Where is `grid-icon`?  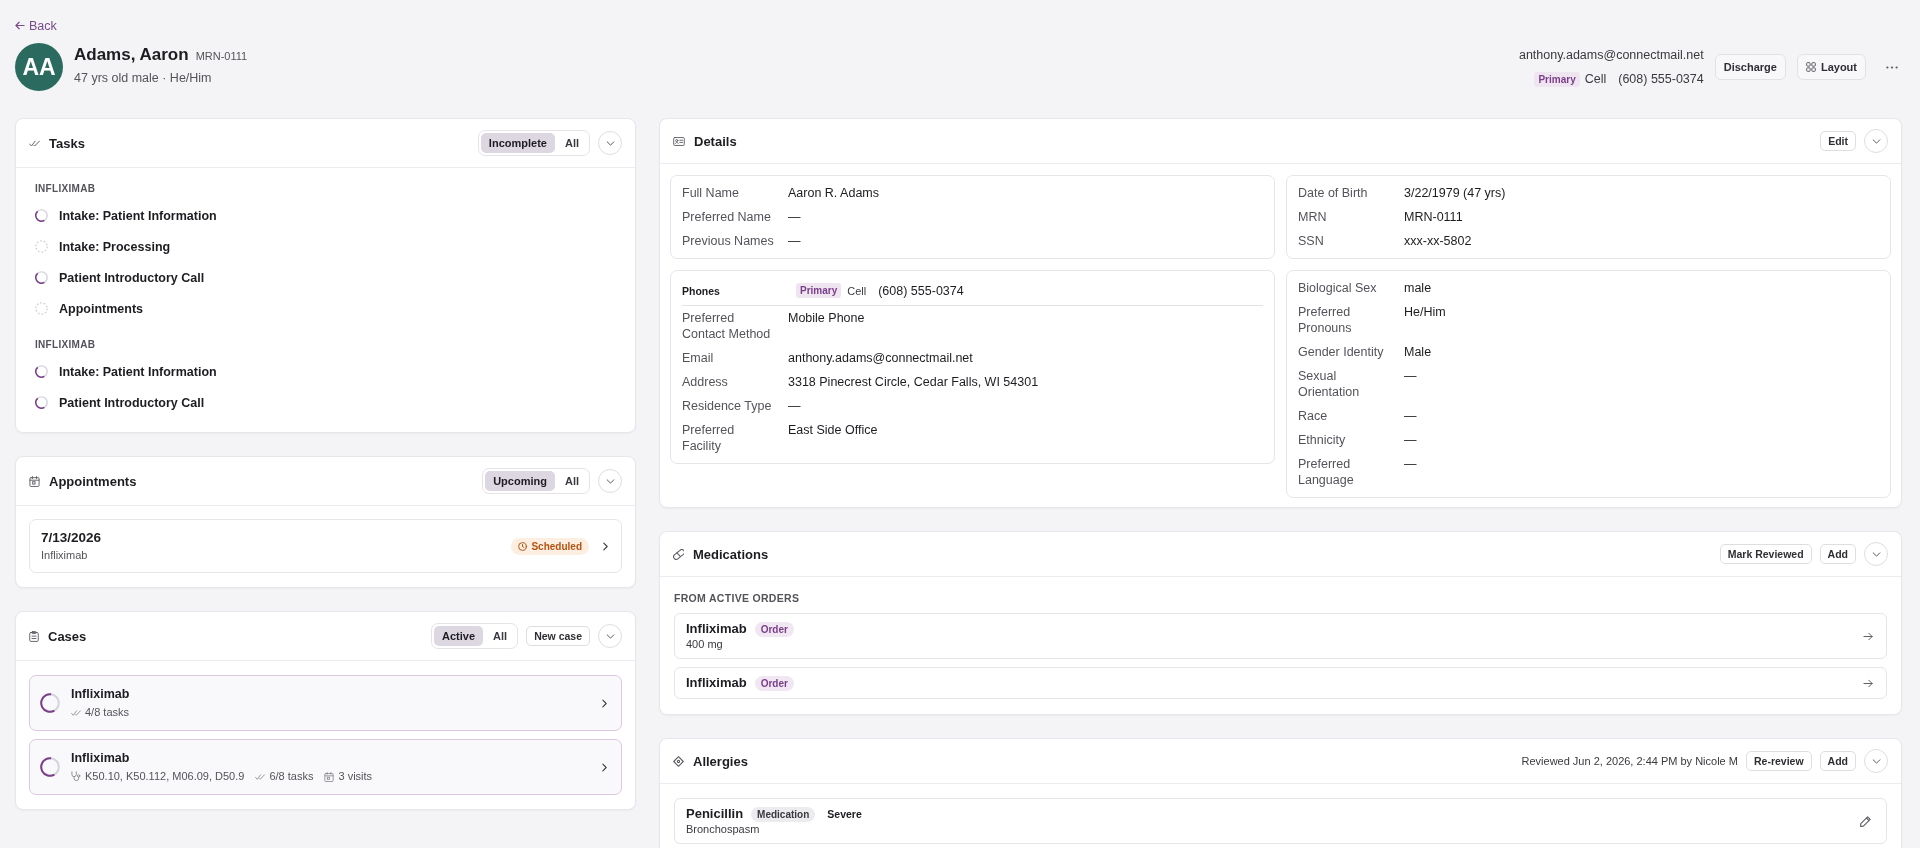
grid-icon is located at coordinates (1810, 67).